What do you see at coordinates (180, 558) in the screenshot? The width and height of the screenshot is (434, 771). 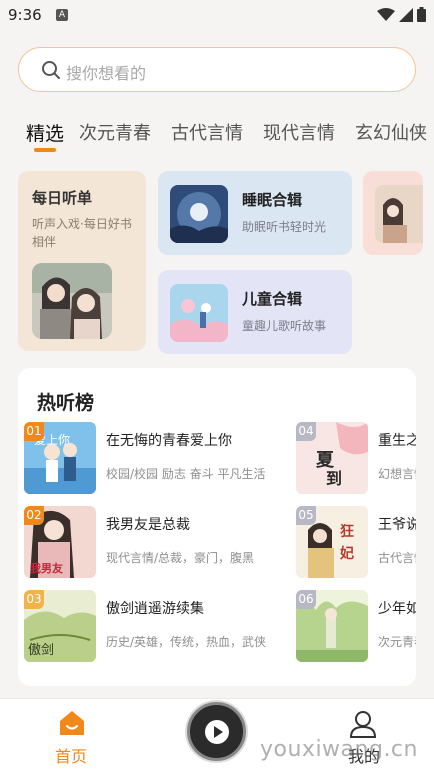 I see `book-tags: 现代言情/总裁，豪门，腹黑` at bounding box center [180, 558].